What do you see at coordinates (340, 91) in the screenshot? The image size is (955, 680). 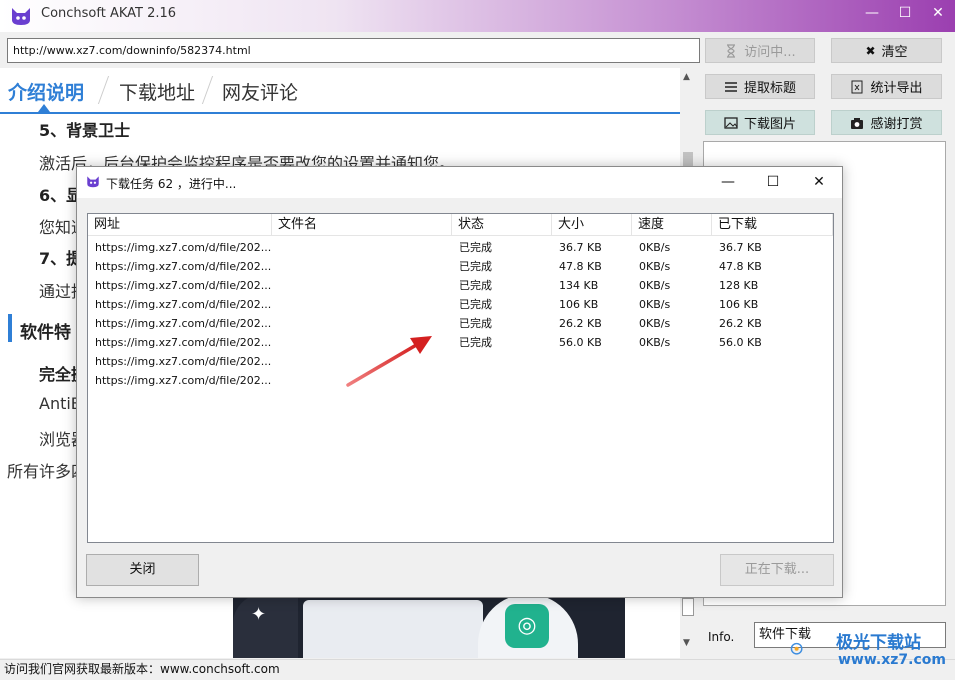 I see `article-tabs: 介绍说明 下载地址 网友评论` at bounding box center [340, 91].